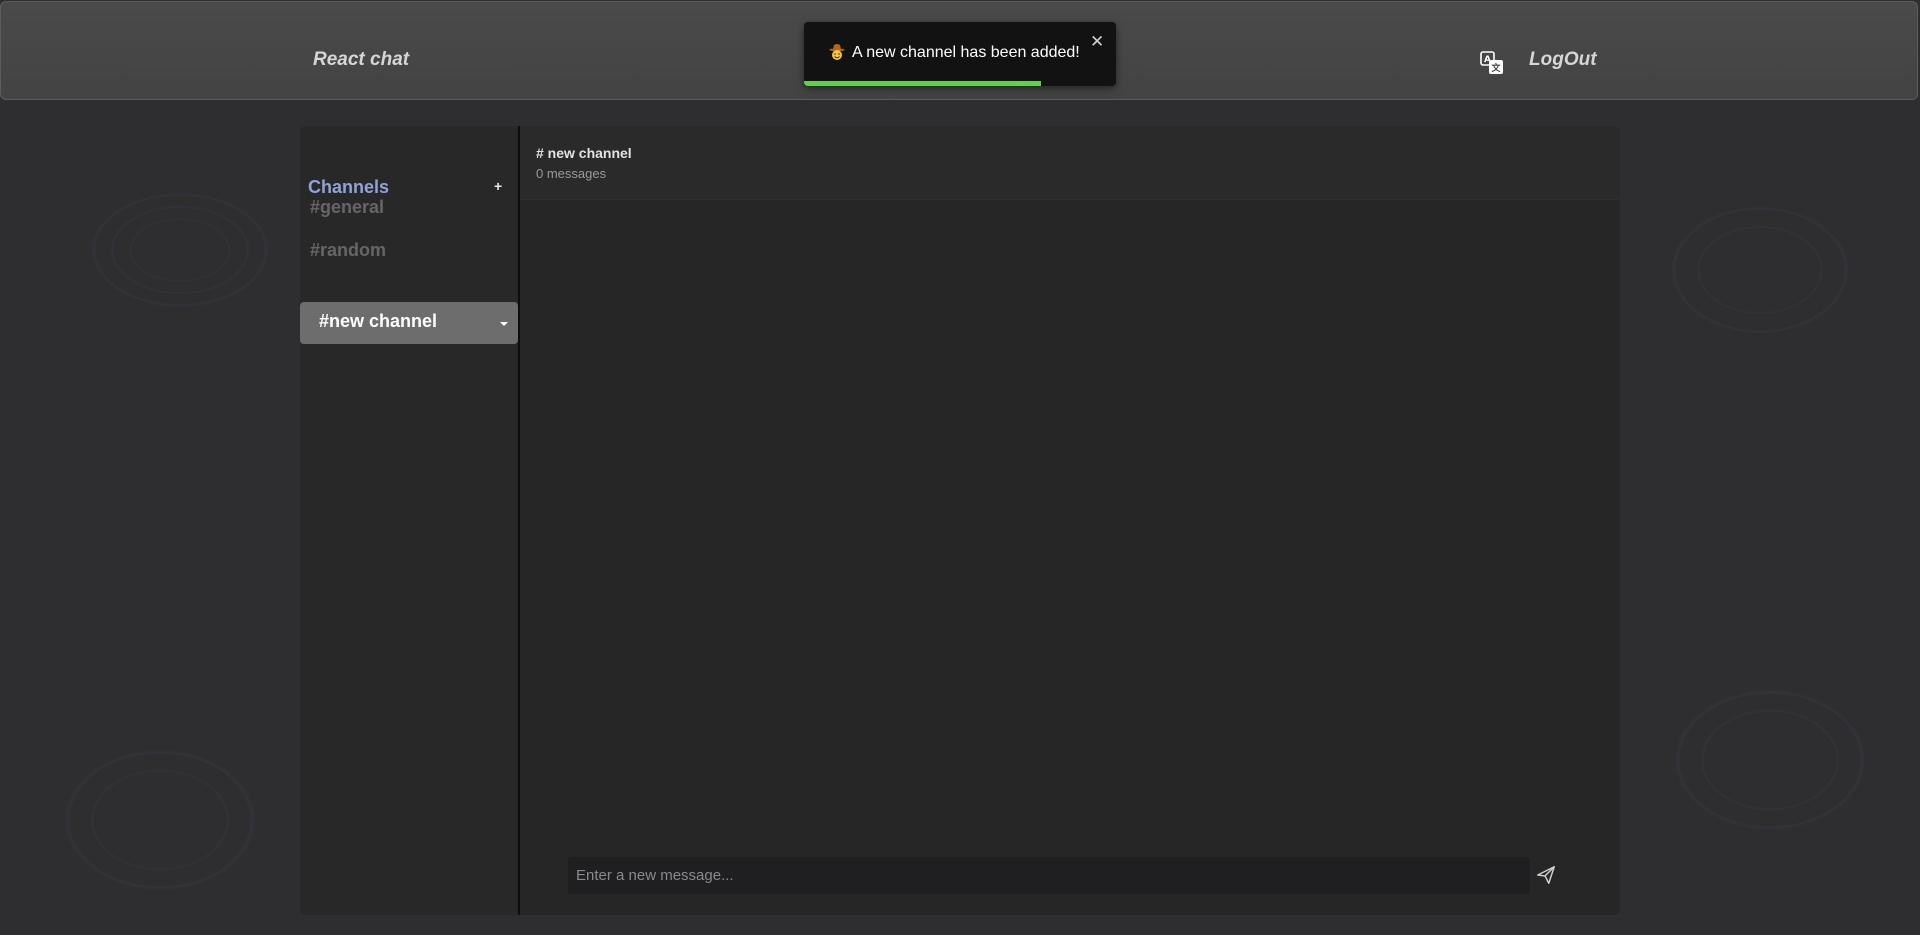  Describe the element at coordinates (584, 153) in the screenshot. I see `channel-title: # new channel` at that location.